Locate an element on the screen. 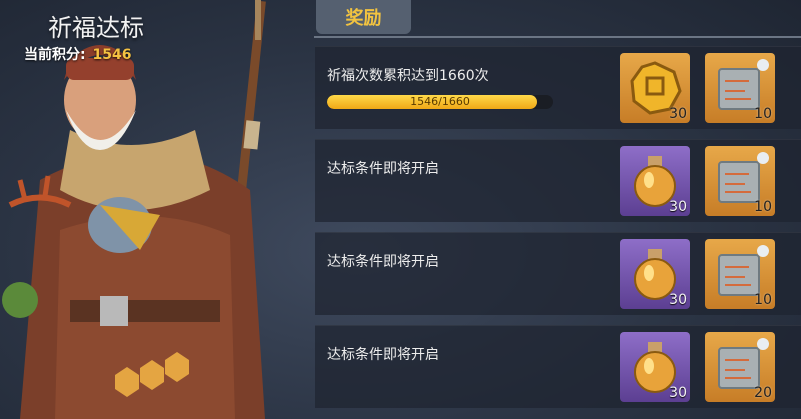  progress-label: 1546/1660 is located at coordinates (440, 101).